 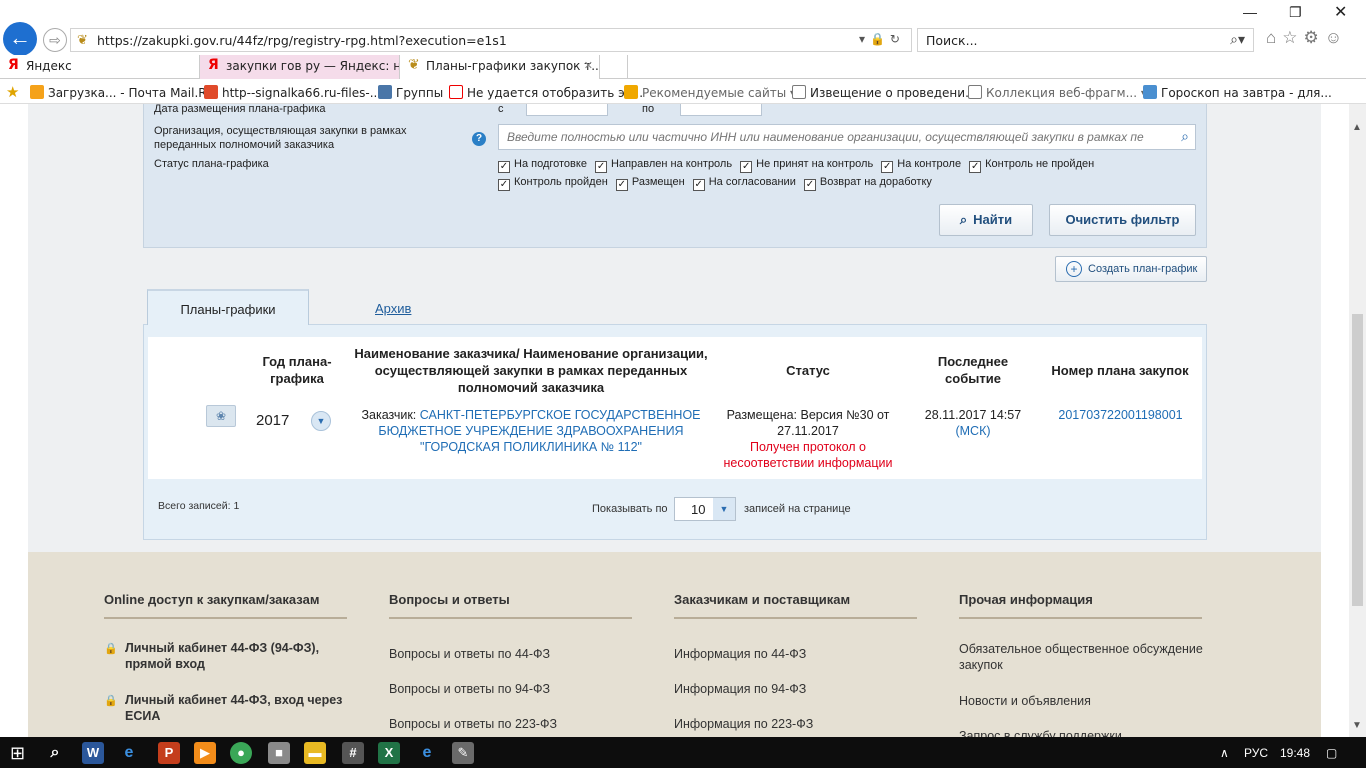 I want to click on status-checkbox: ✓ Размещен, so click(x=650, y=183).